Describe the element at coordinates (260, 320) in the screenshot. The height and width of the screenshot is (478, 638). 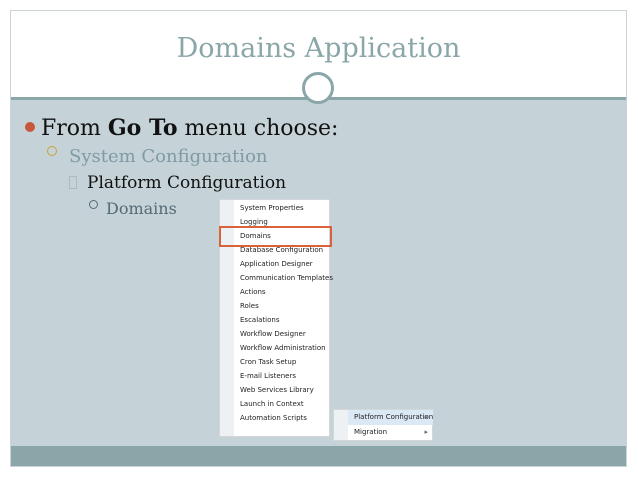
I see `menu-item-escalations: Escalations` at that location.